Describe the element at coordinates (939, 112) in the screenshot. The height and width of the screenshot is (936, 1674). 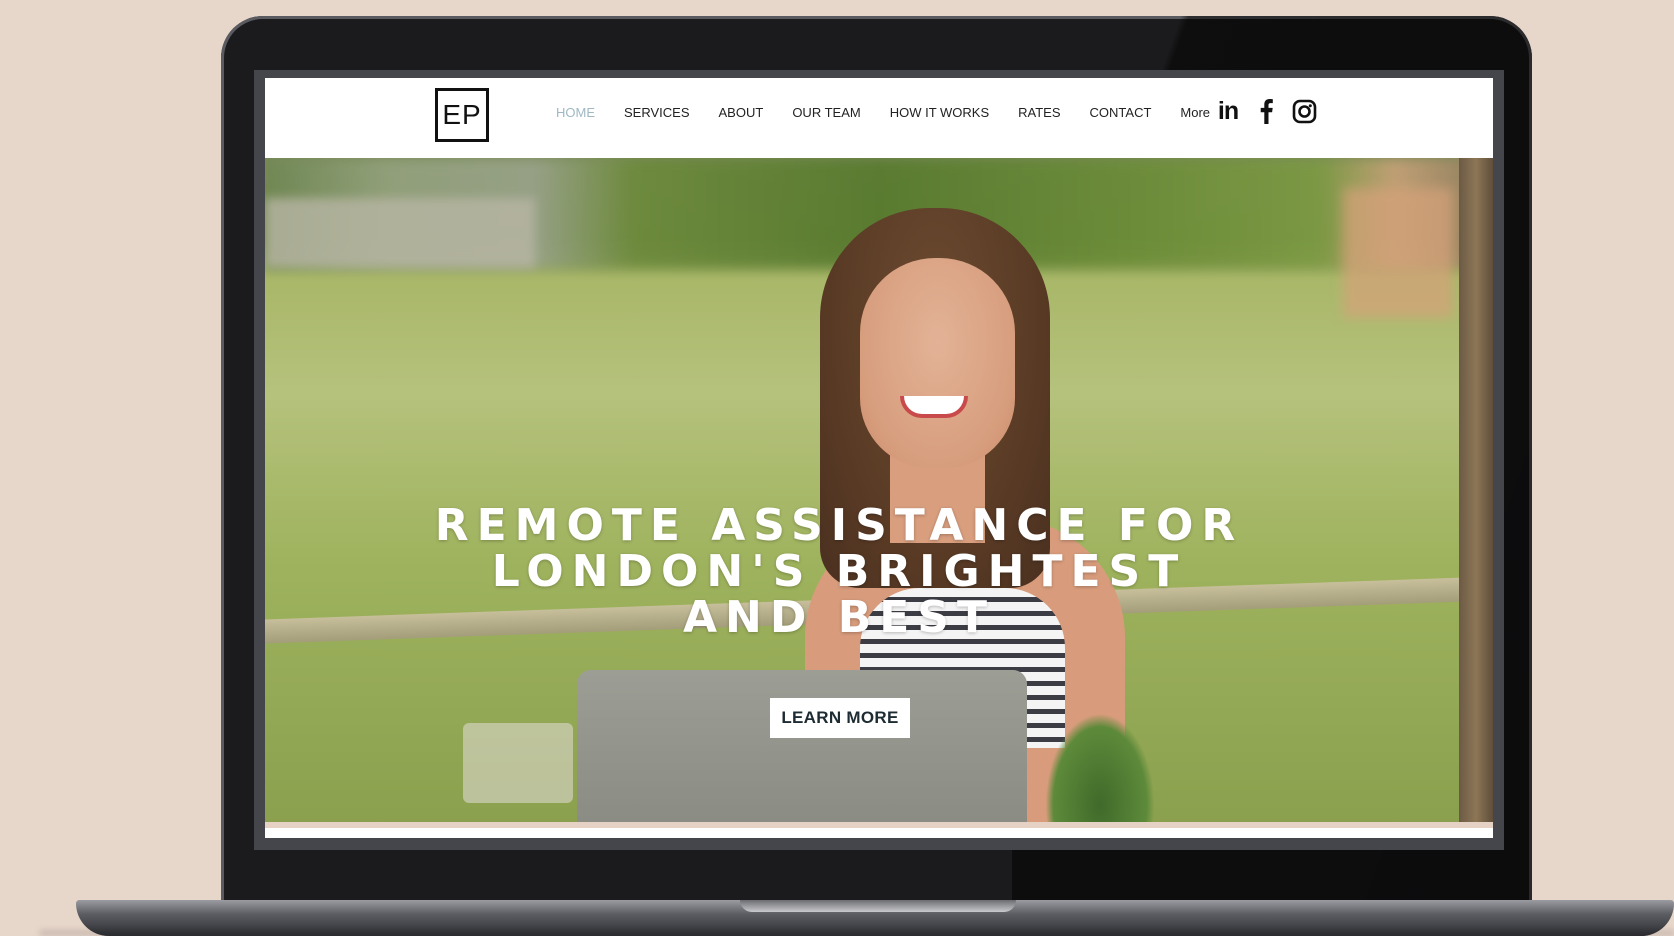
I see `nav-item-how-it-works: HOW IT WORKS` at that location.